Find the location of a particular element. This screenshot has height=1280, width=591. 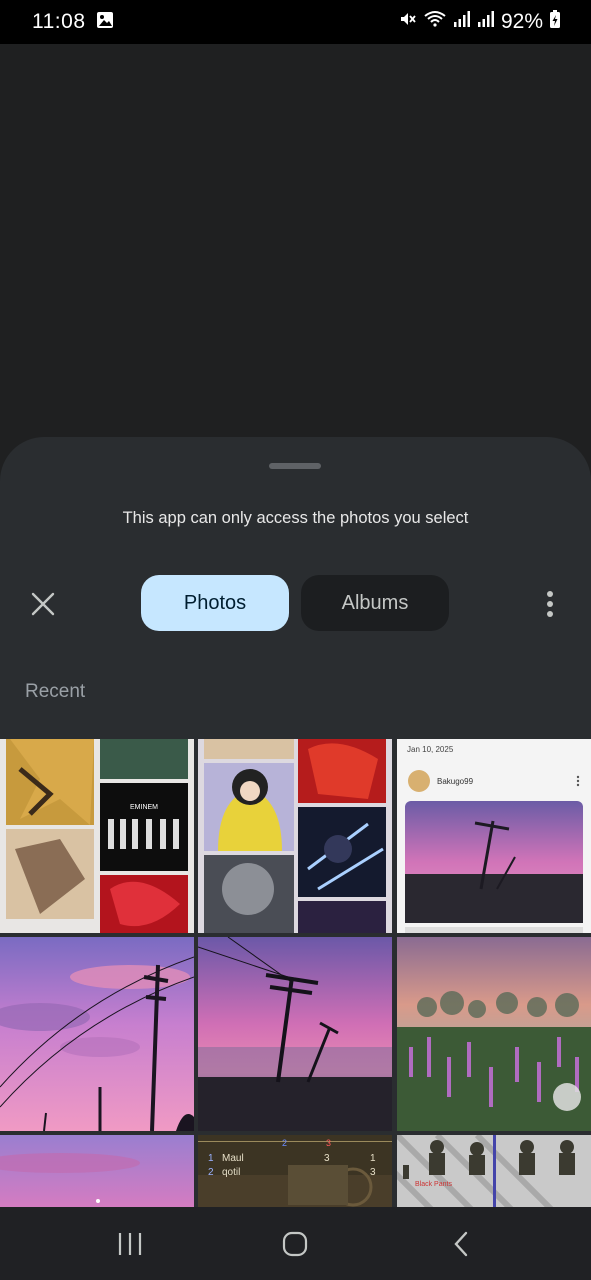

back-icon is located at coordinates (461, 1244).